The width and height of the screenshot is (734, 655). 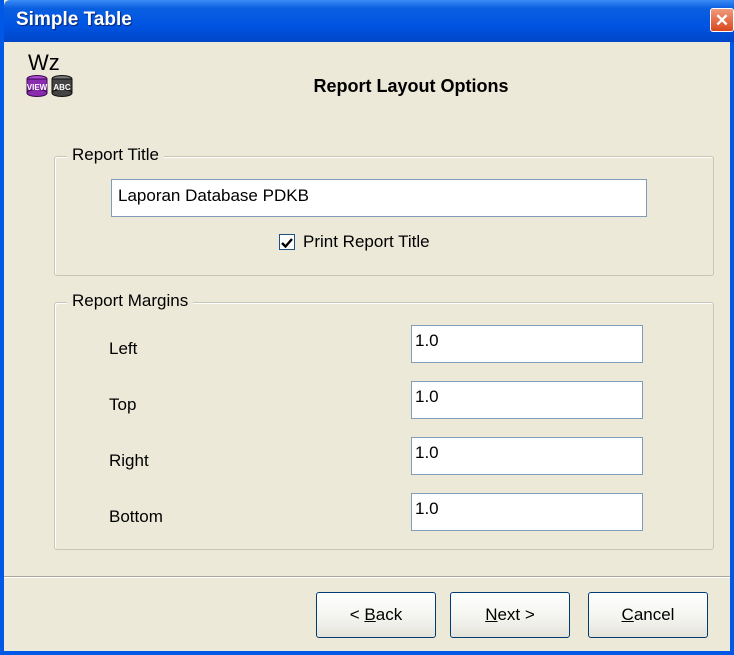 What do you see at coordinates (516, 614) in the screenshot?
I see `next-label-rest: ext >` at bounding box center [516, 614].